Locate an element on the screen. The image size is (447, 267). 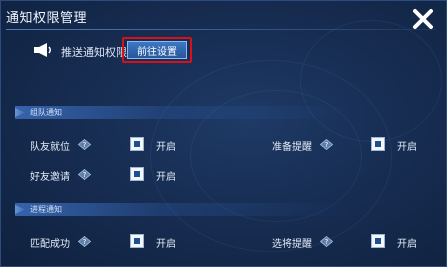
row-label-friend-invite: 好友邀请 is located at coordinates (50, 177).